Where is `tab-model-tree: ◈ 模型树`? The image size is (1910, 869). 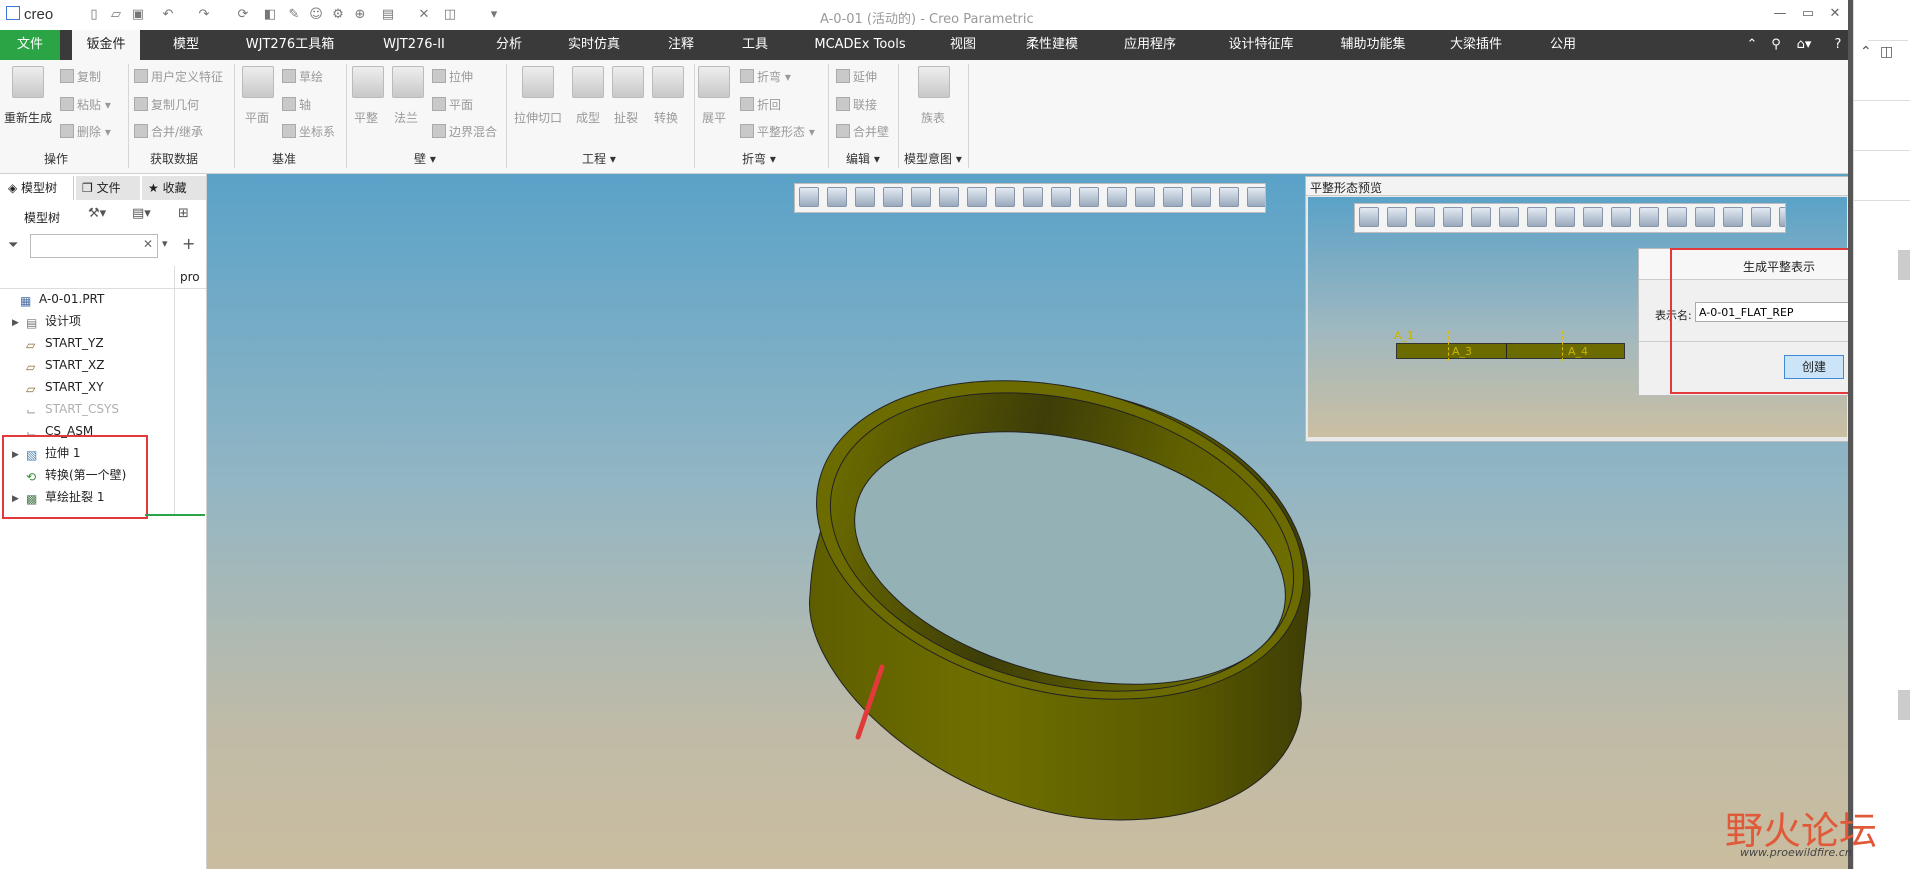
tab-model-tree: ◈ 模型树 is located at coordinates (37, 188).